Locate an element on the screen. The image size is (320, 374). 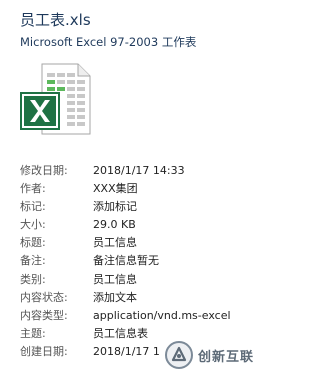
property-label: 类别: is located at coordinates (33, 279).